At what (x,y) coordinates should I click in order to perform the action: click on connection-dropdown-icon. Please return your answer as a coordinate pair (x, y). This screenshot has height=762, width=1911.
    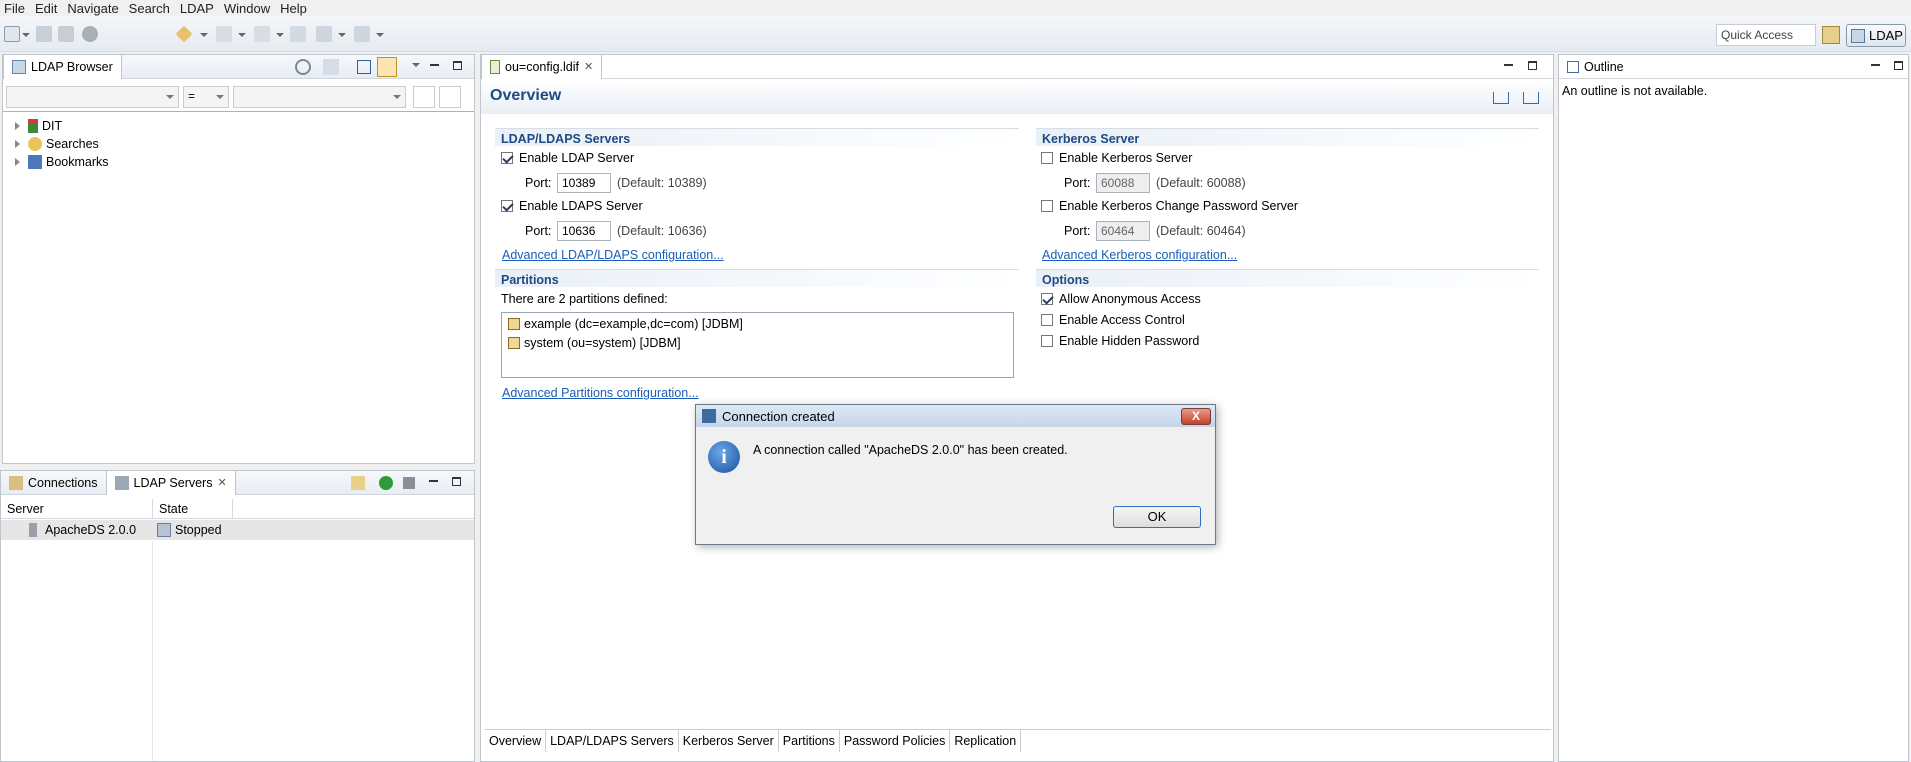
    Looking at the image, I should click on (204, 35).